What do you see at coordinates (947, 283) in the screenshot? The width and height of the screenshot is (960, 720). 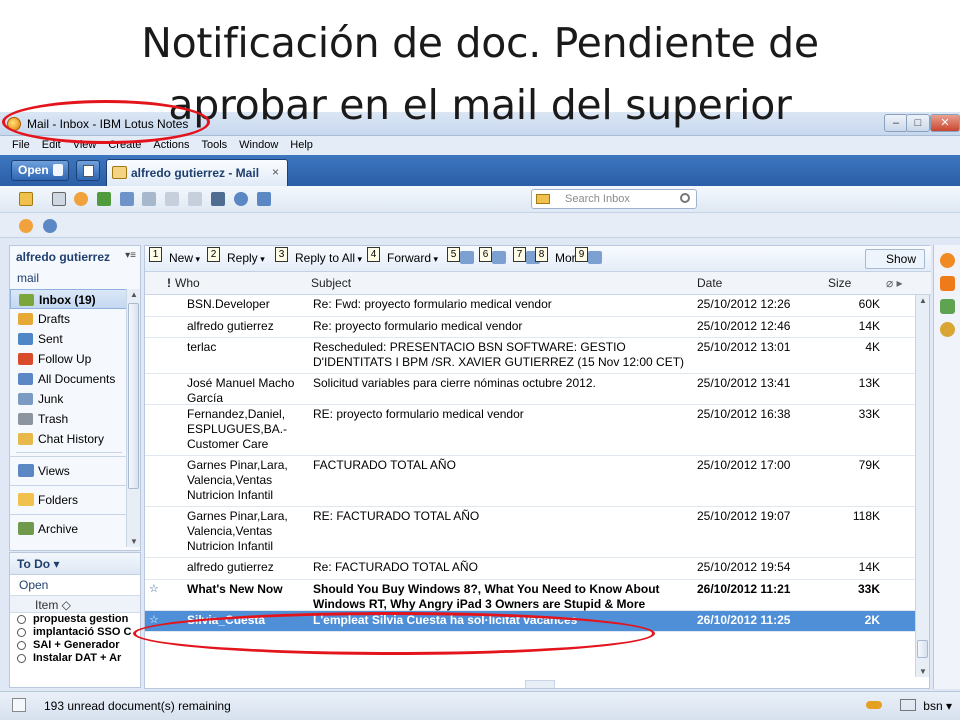 I see `feeds-icon` at bounding box center [947, 283].